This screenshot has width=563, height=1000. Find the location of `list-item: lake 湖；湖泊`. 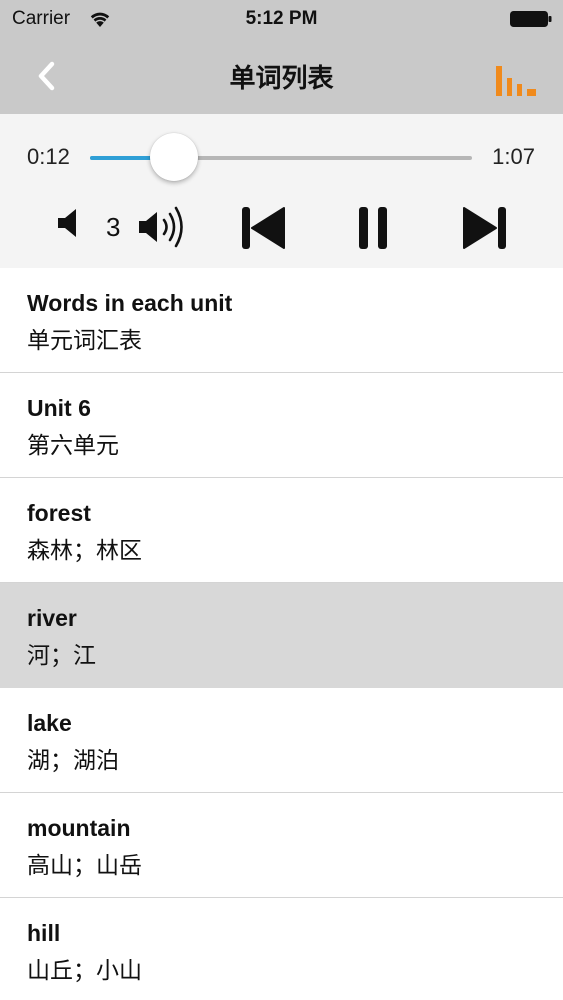

list-item: lake 湖；湖泊 is located at coordinates (281, 740).